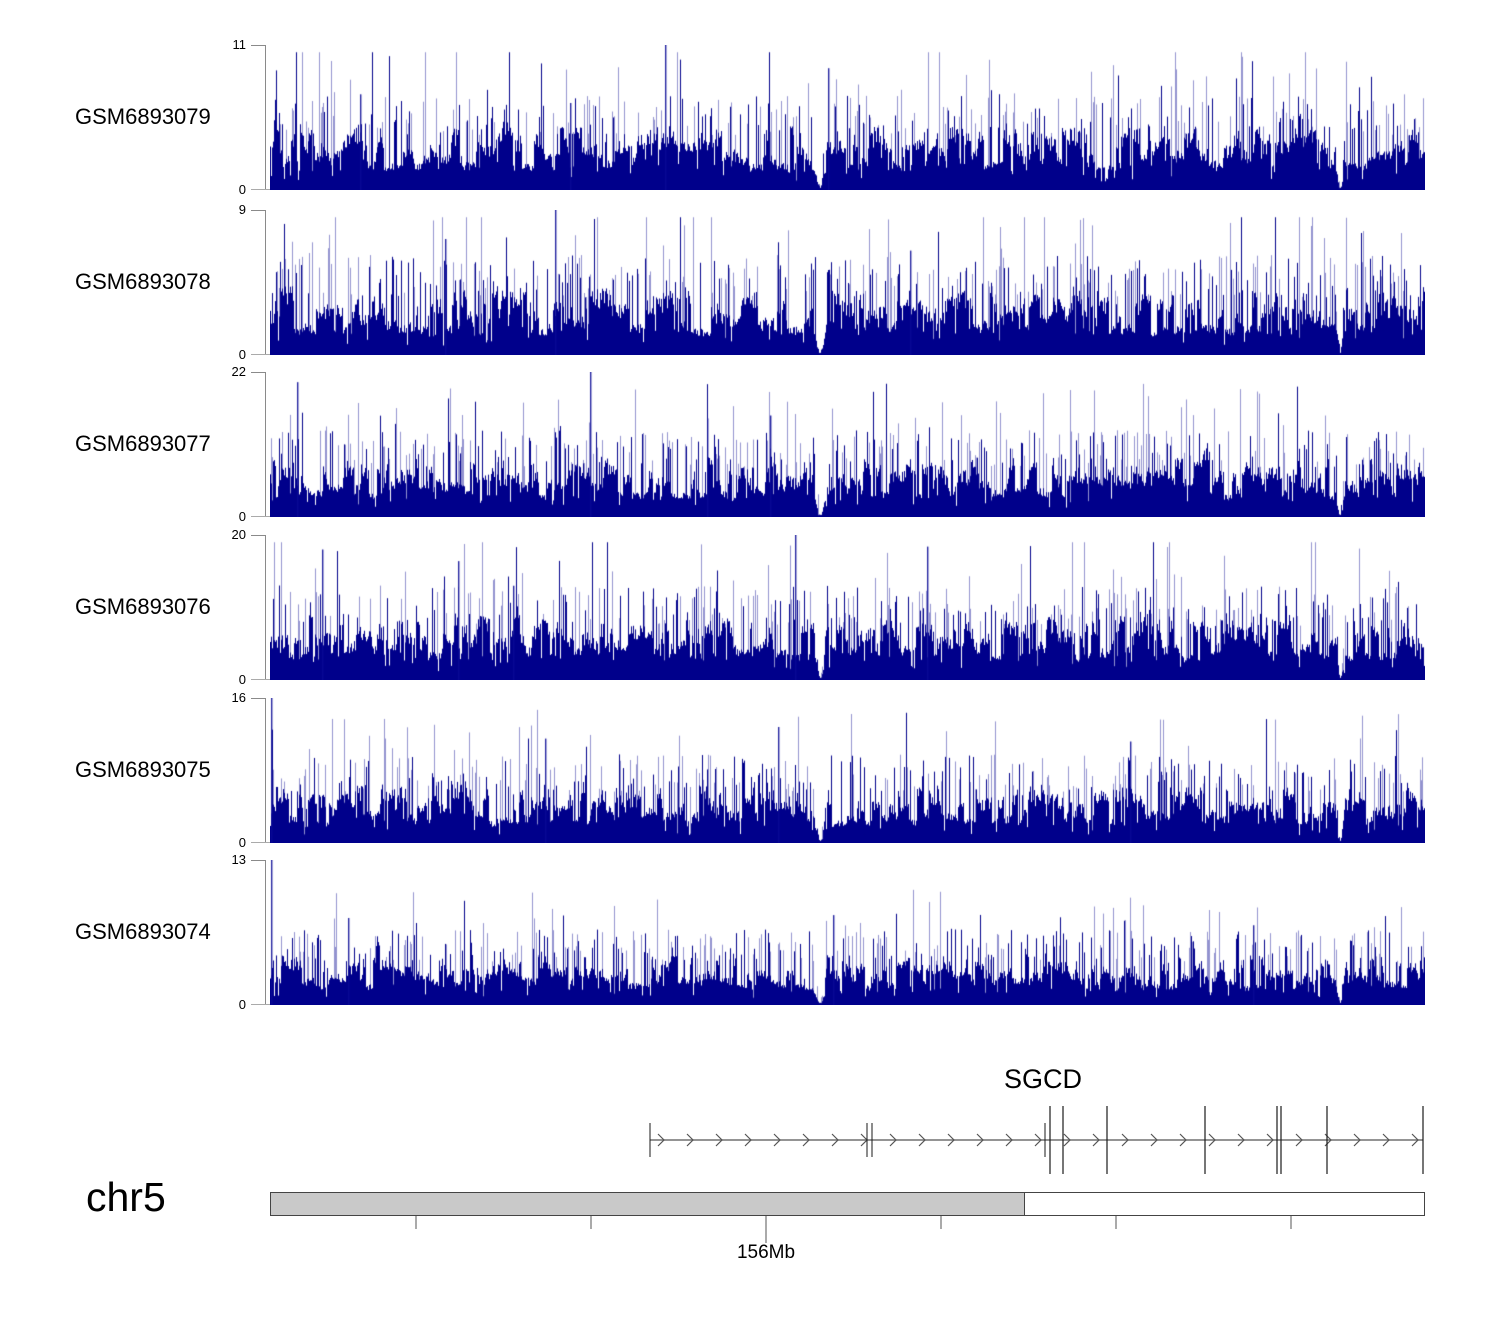 The width and height of the screenshot is (1500, 1320). Describe the element at coordinates (242, 209) in the screenshot. I see `y-axis-max-label: 9` at that location.